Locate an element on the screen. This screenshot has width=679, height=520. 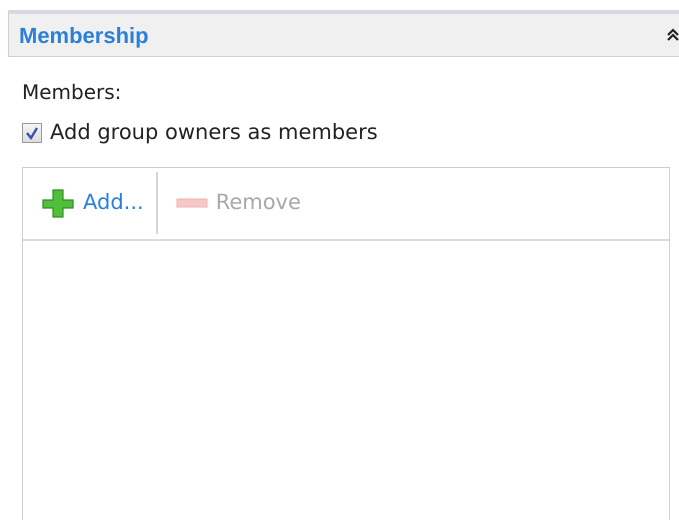
checkbox is located at coordinates (32, 132).